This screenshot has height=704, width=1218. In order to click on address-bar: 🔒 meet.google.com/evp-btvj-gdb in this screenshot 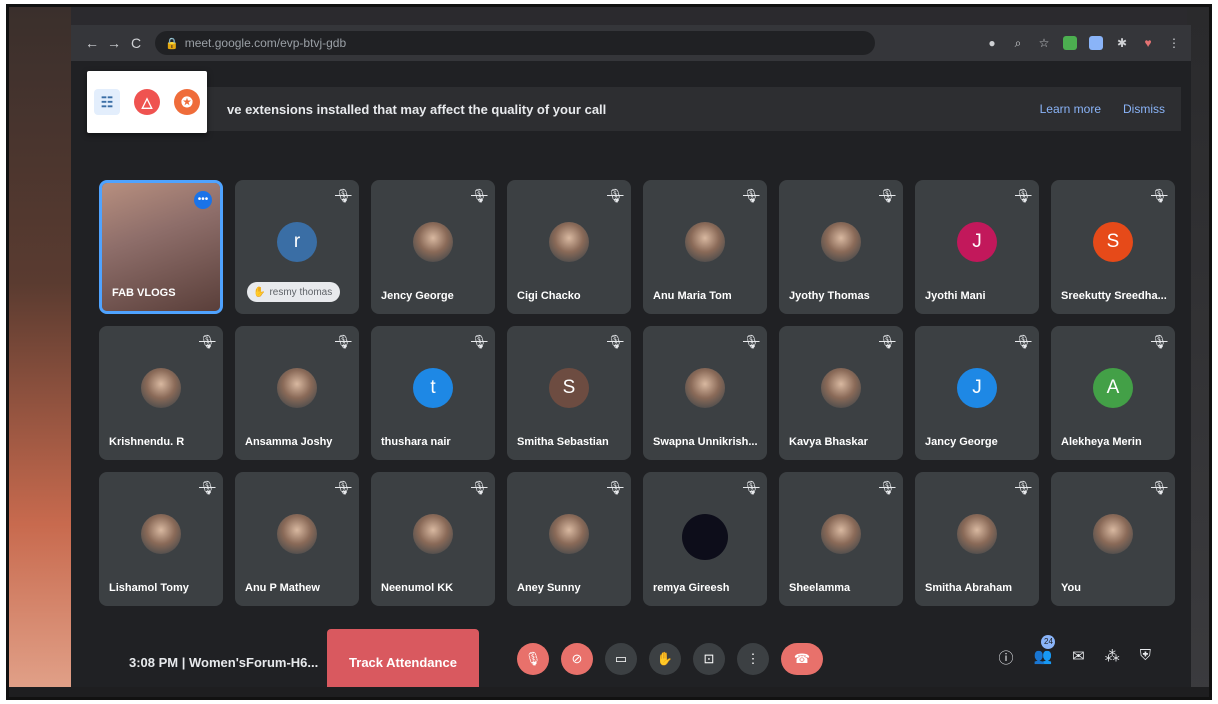, I will do `click(515, 43)`.